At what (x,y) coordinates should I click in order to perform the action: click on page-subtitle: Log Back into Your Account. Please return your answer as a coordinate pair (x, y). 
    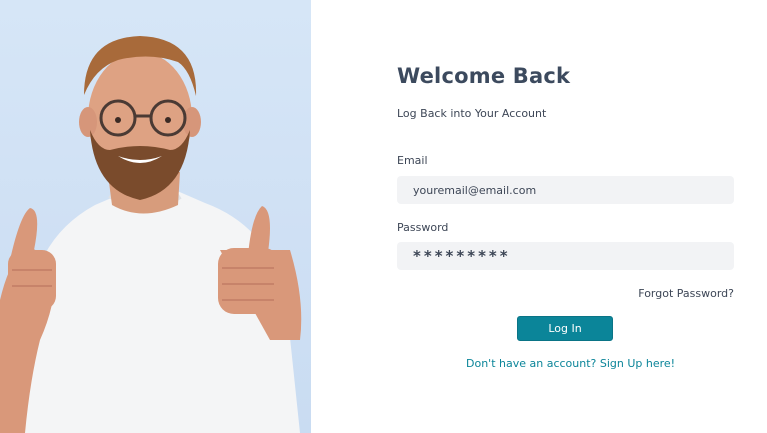
    Looking at the image, I should click on (472, 113).